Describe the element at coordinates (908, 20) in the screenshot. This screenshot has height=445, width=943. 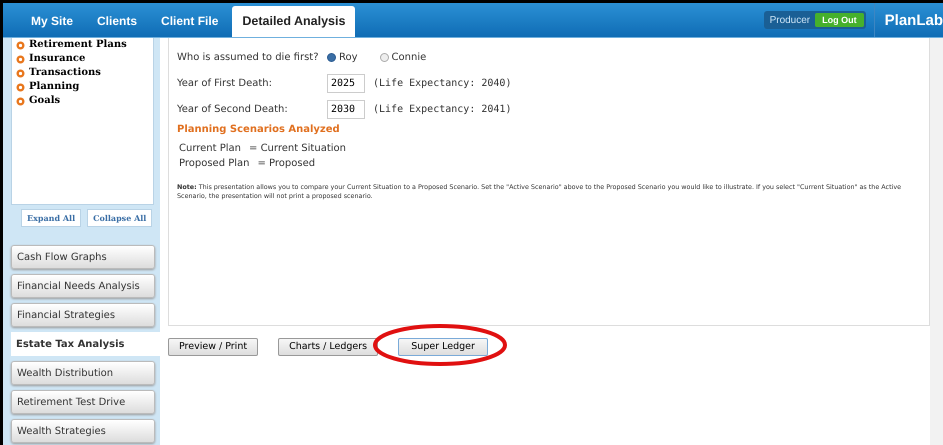
I see `brand-name: PlanLab` at that location.